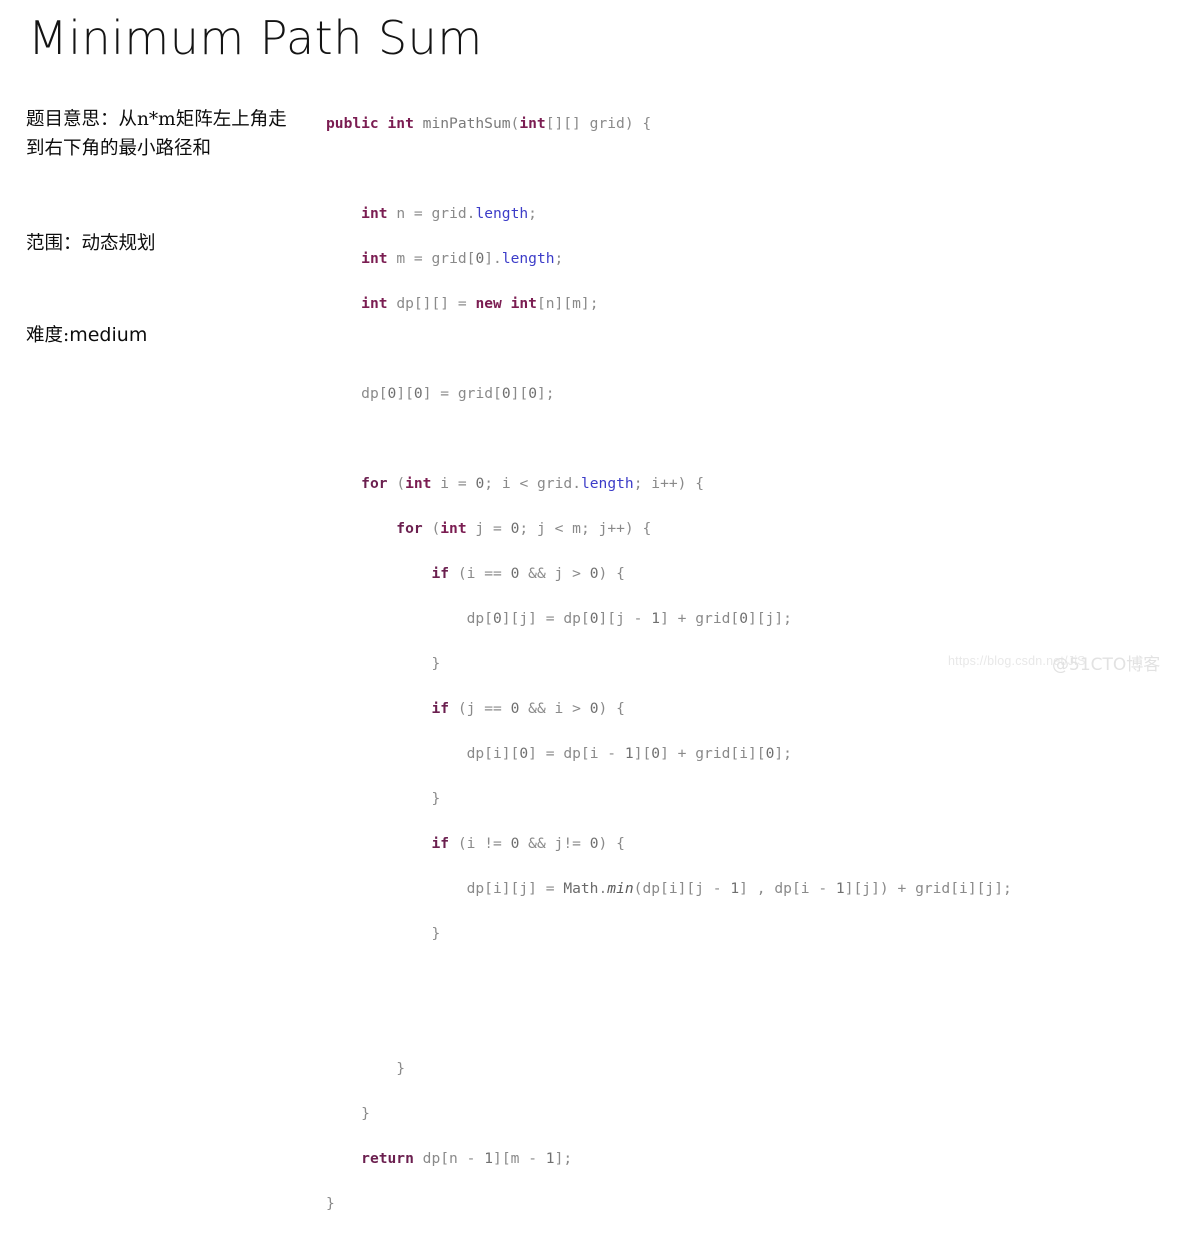 Image resolution: width=1184 pixels, height=1260 pixels. What do you see at coordinates (156, 134) in the screenshot?
I see `note-description: 题目意思：从n*m矩阵左上角走到右下角的最小路径和` at bounding box center [156, 134].